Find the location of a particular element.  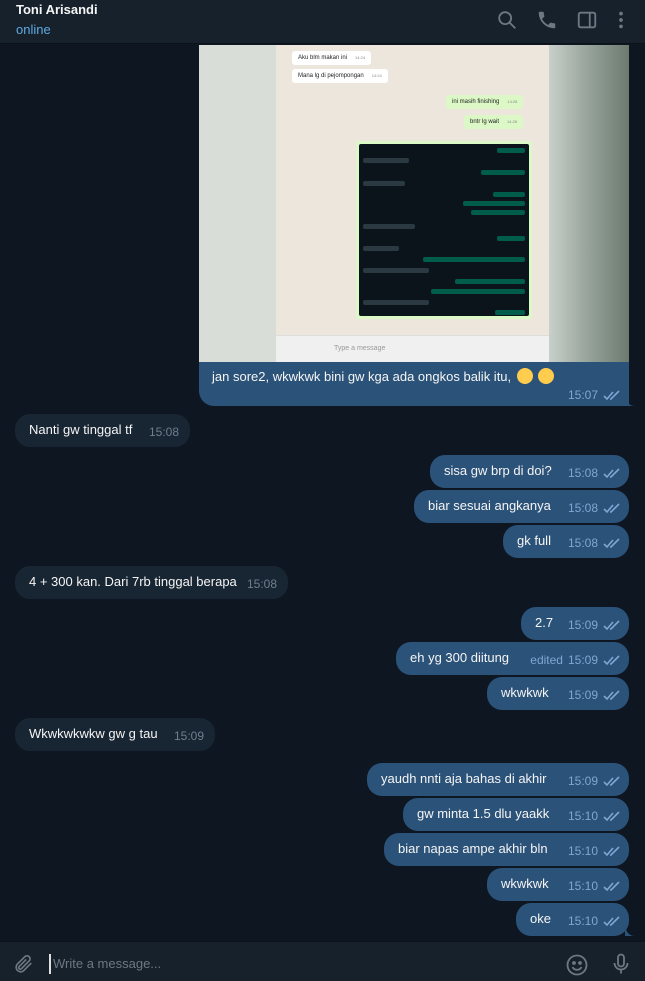

attach-icon is located at coordinates (23, 964).